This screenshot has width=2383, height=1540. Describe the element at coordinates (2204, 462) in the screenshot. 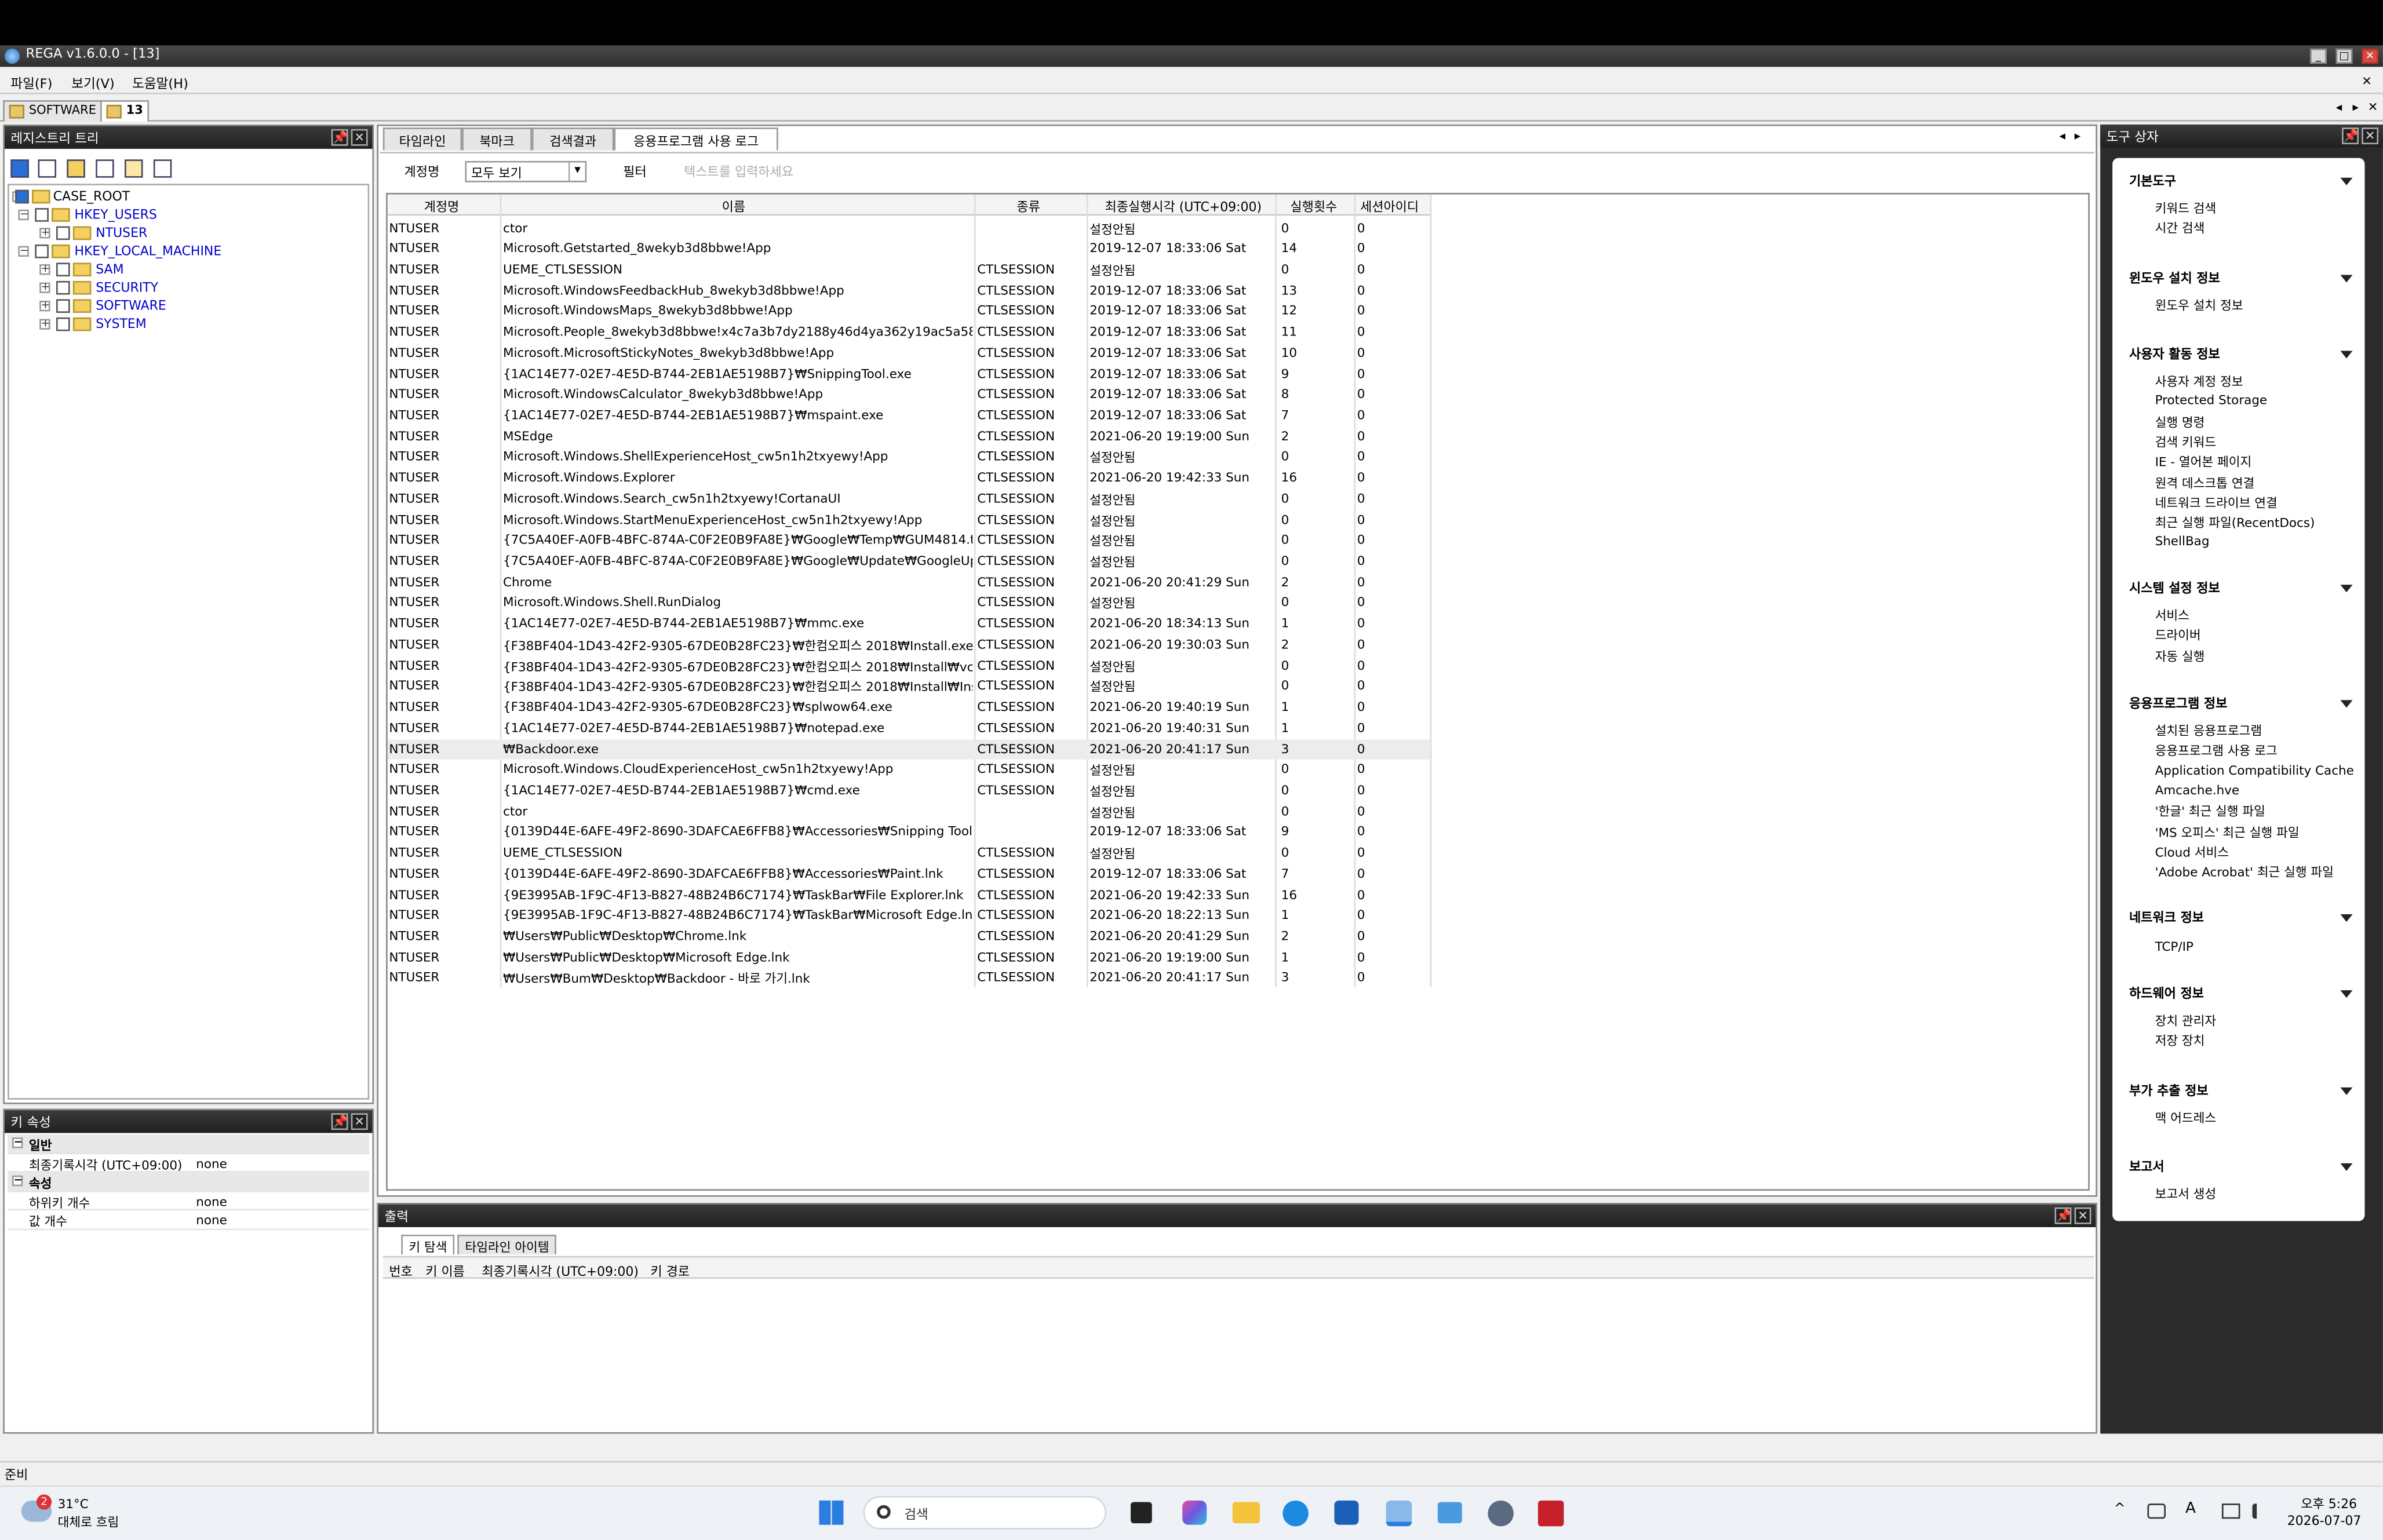

I see `toolbox-item: IE - 열어본 페이지` at that location.